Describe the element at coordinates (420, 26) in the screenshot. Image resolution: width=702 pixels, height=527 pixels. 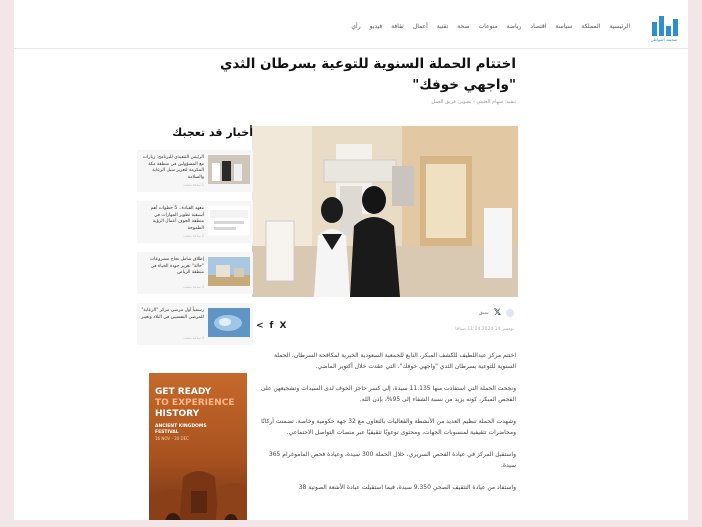
I see `nav-item: أعمال` at that location.